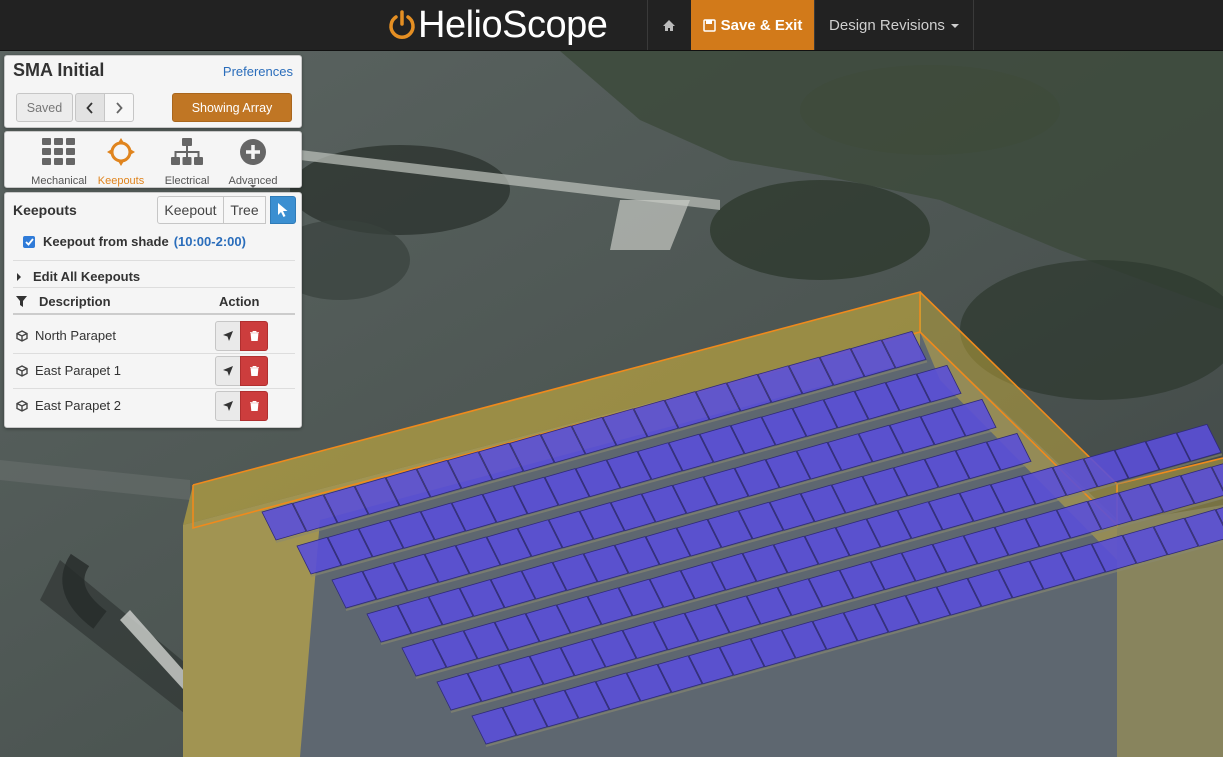 The width and height of the screenshot is (1223, 757). I want to click on tool-keepouts-label: Keepouts, so click(121, 181).